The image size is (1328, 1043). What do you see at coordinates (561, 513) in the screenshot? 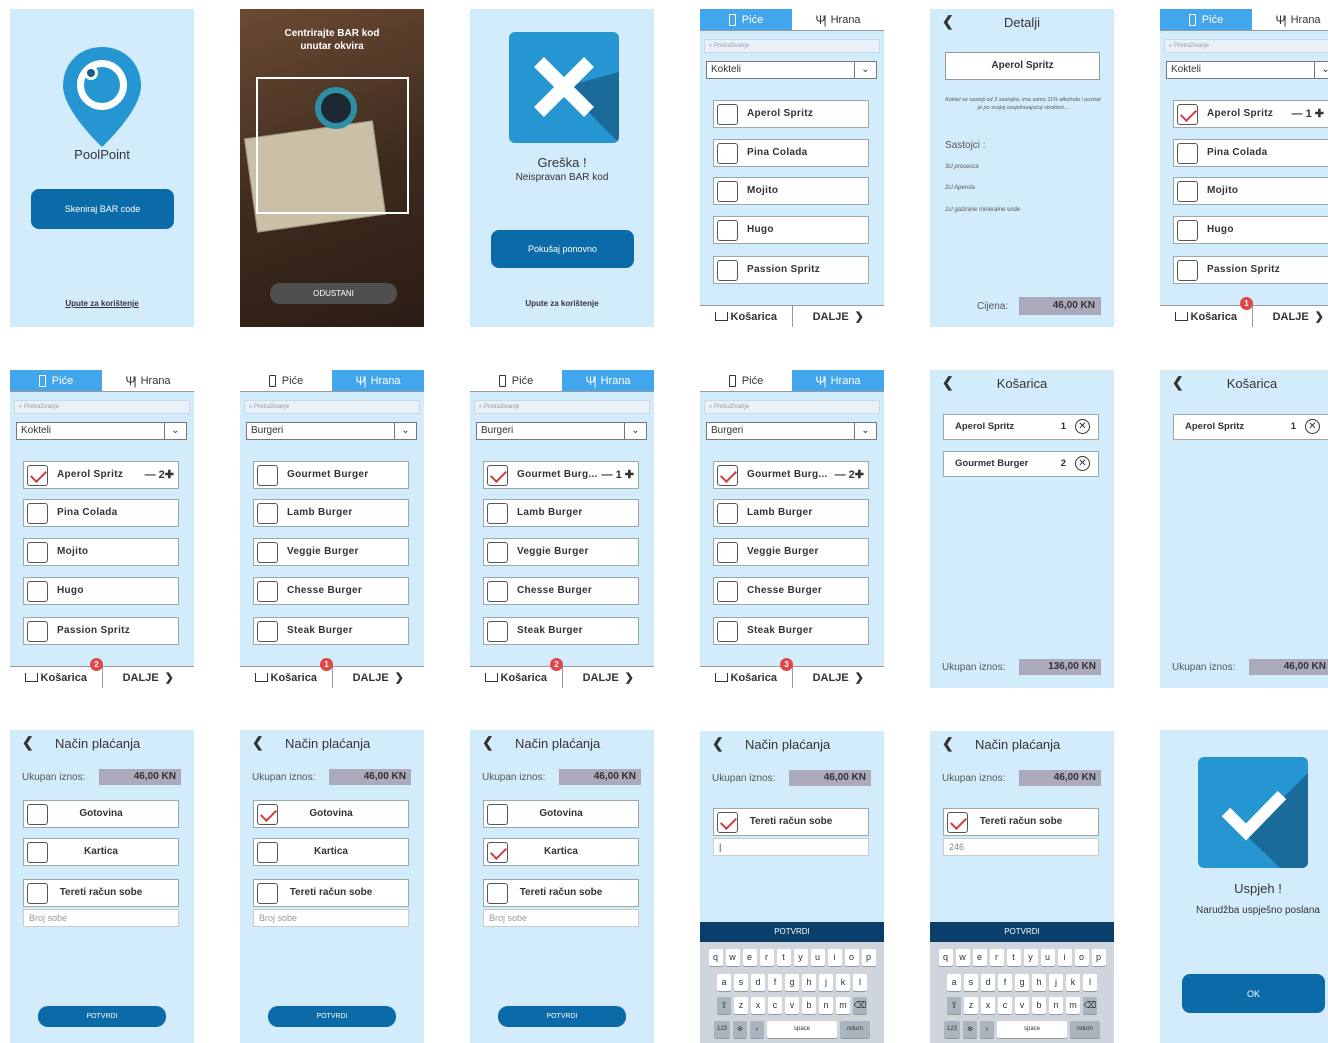
I see `list-item: Lamb Burger` at bounding box center [561, 513].